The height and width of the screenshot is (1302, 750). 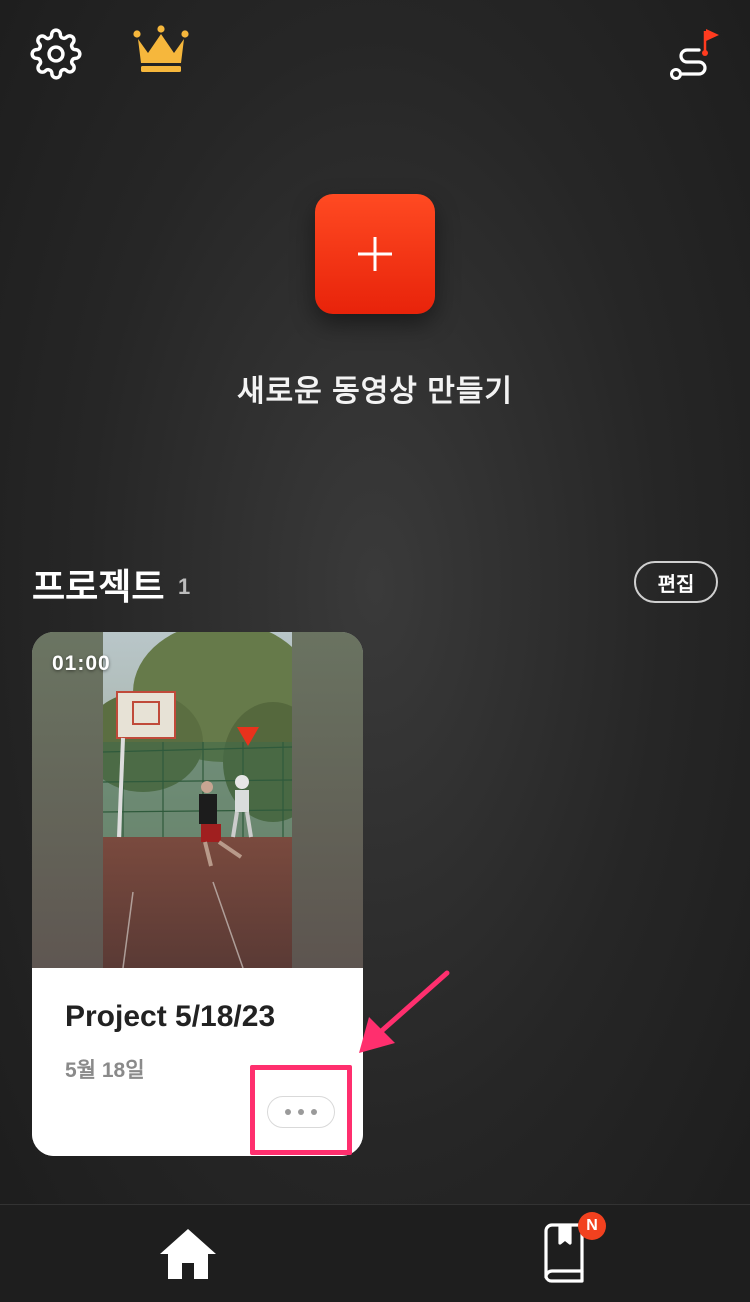 What do you see at coordinates (694, 52) in the screenshot?
I see `route-flag-icon` at bounding box center [694, 52].